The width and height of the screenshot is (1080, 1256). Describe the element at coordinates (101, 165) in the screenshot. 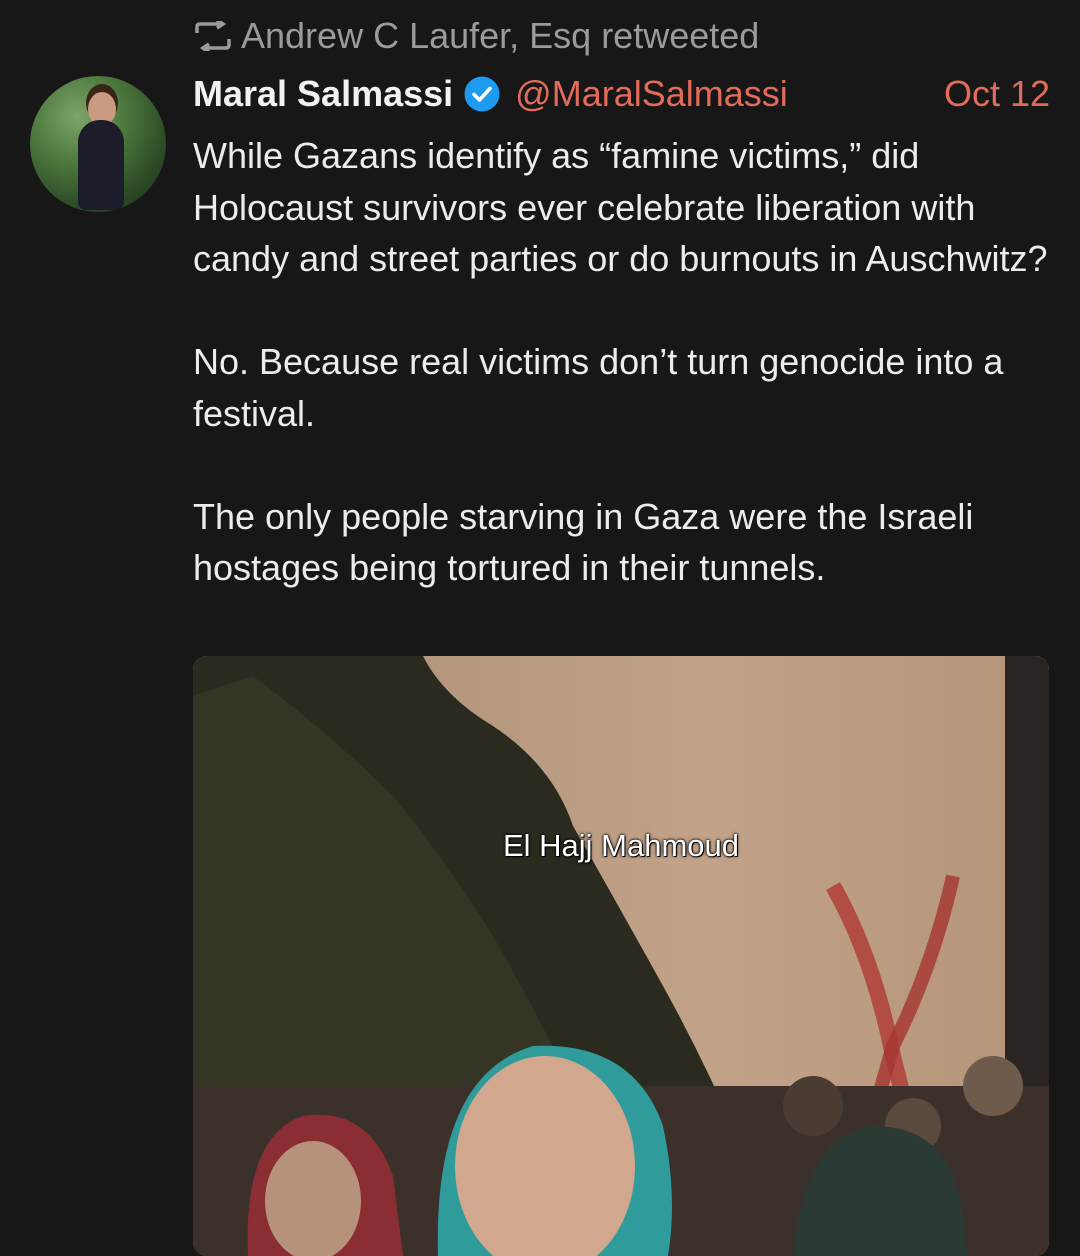

I see `avatar-figure-body` at that location.